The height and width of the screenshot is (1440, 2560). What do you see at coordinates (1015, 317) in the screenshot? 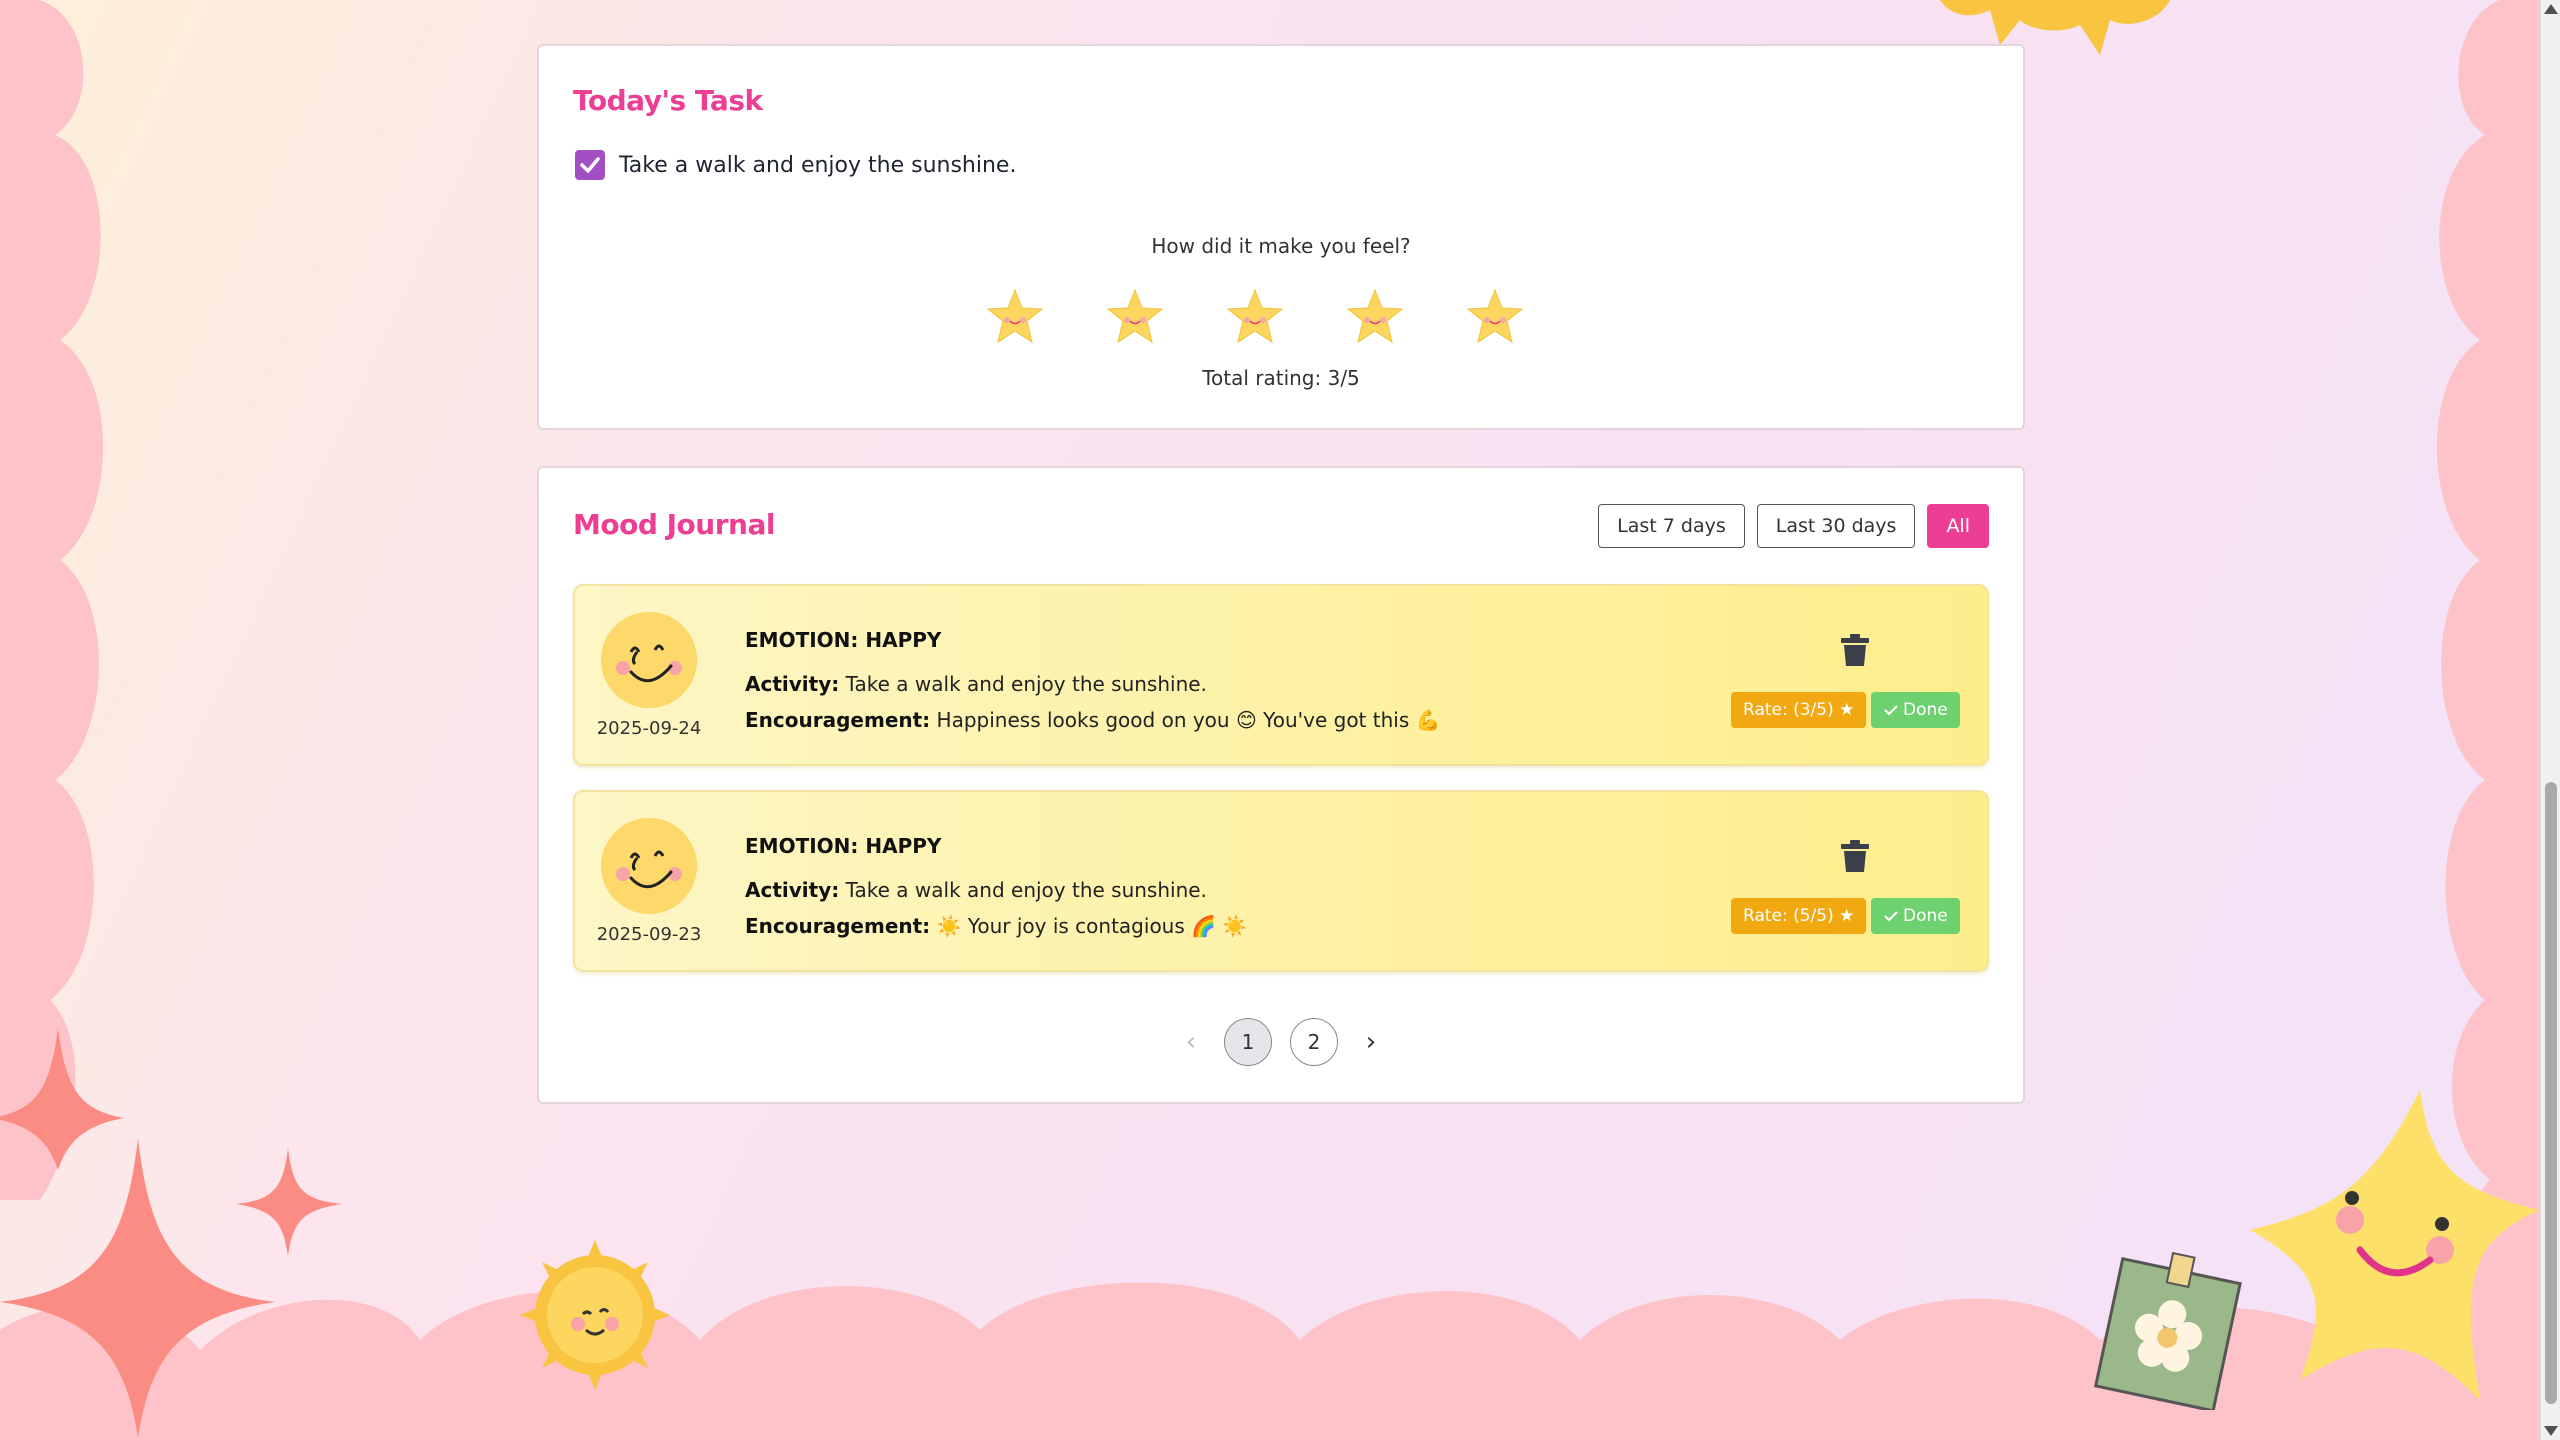
I see `star-rating-1-icon` at bounding box center [1015, 317].